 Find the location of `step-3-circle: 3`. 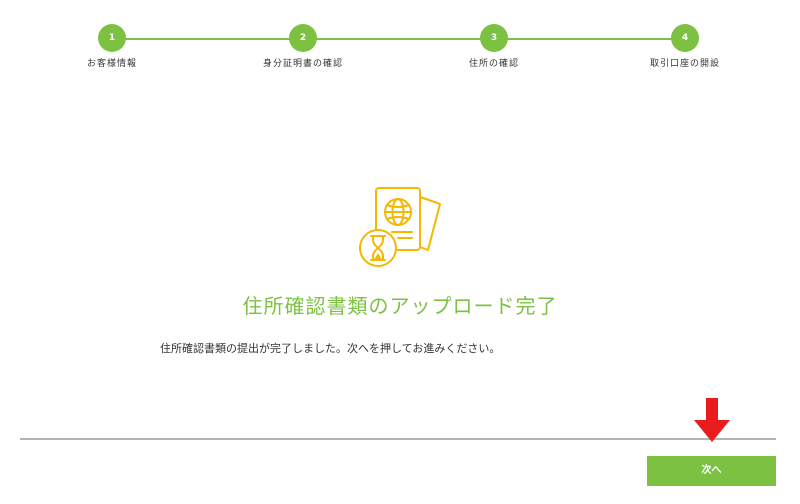

step-3-circle: 3 is located at coordinates (494, 38).